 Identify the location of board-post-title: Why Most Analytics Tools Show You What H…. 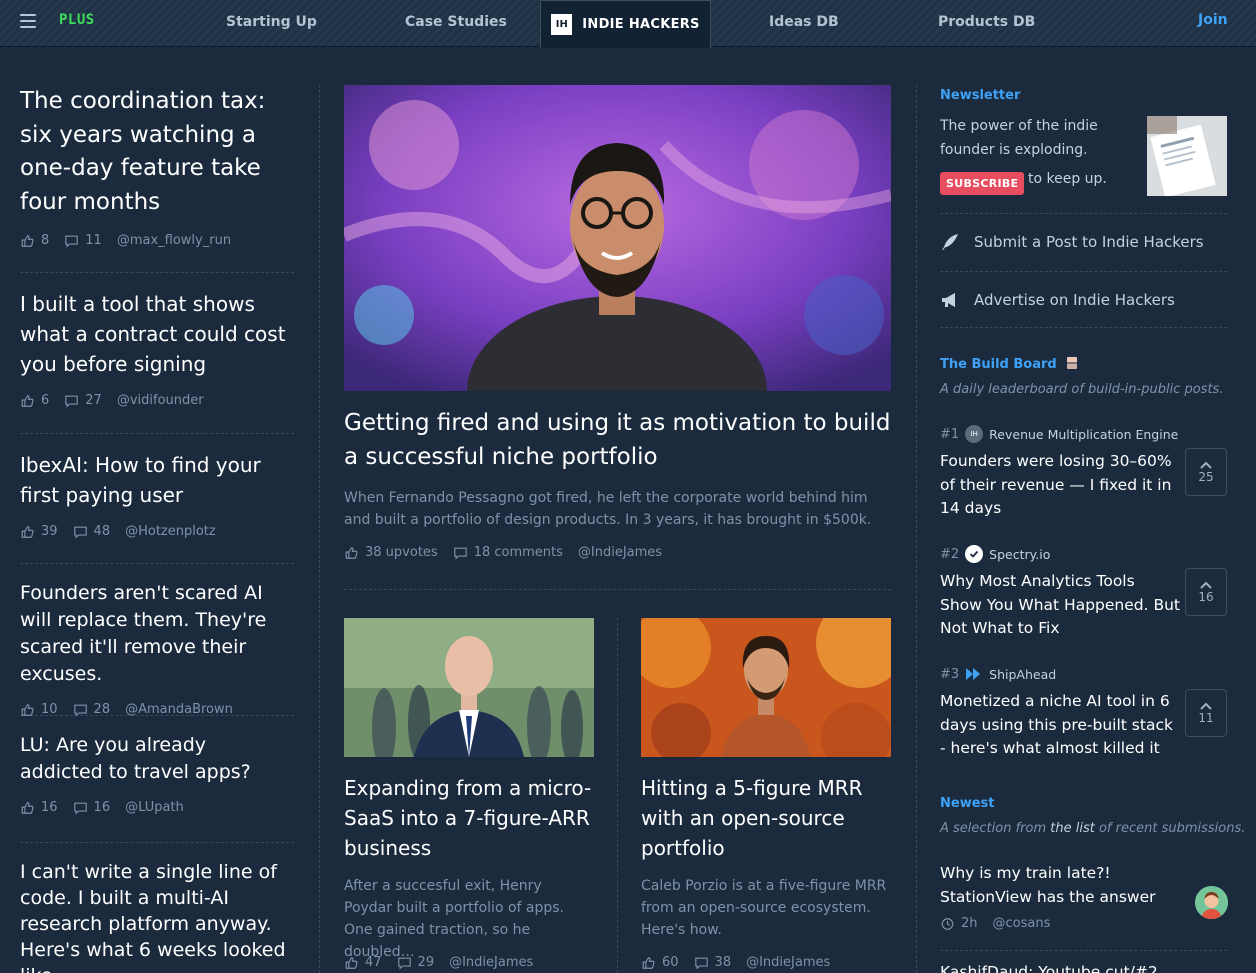
(1060, 605).